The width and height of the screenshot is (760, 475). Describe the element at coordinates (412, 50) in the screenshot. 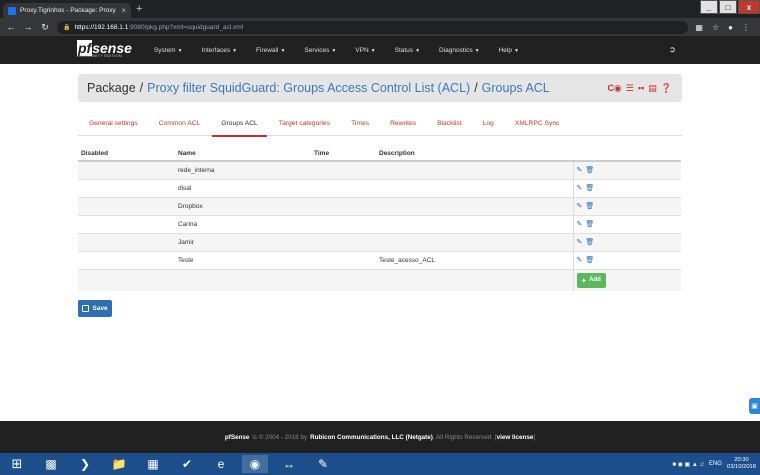

I see `menu-status: Status ▼` at that location.